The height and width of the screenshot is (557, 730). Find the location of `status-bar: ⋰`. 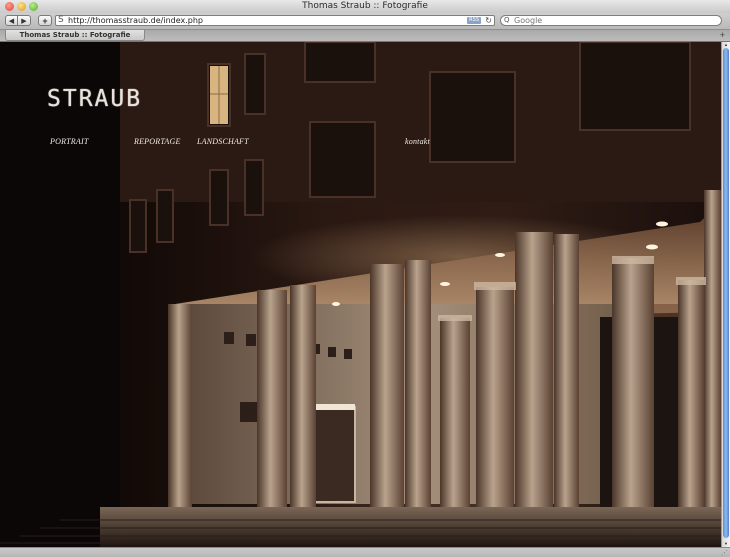

status-bar: ⋰ is located at coordinates (365, 552).